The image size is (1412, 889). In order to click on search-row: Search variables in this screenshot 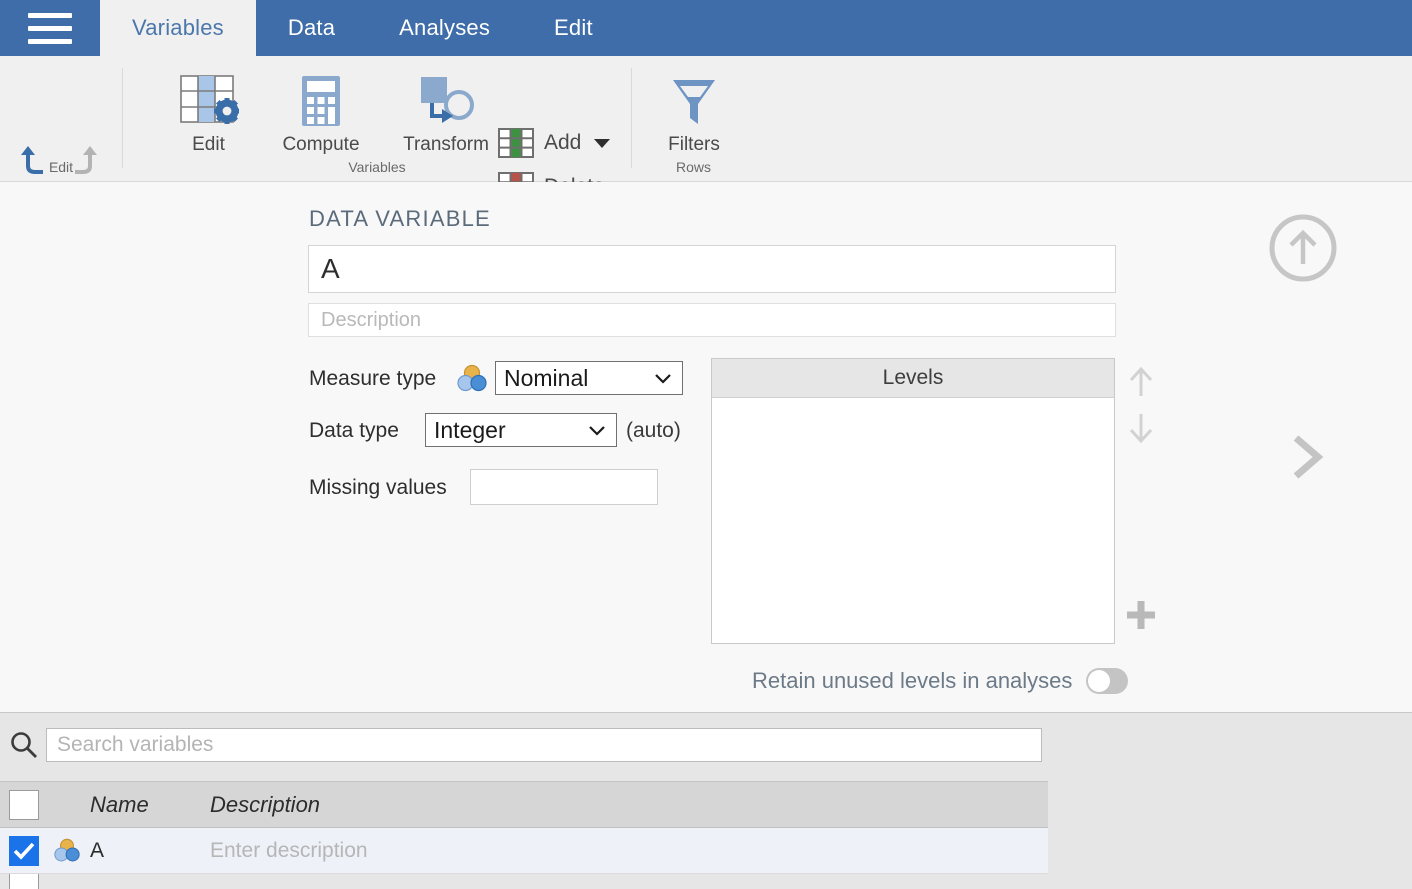, I will do `click(524, 744)`.